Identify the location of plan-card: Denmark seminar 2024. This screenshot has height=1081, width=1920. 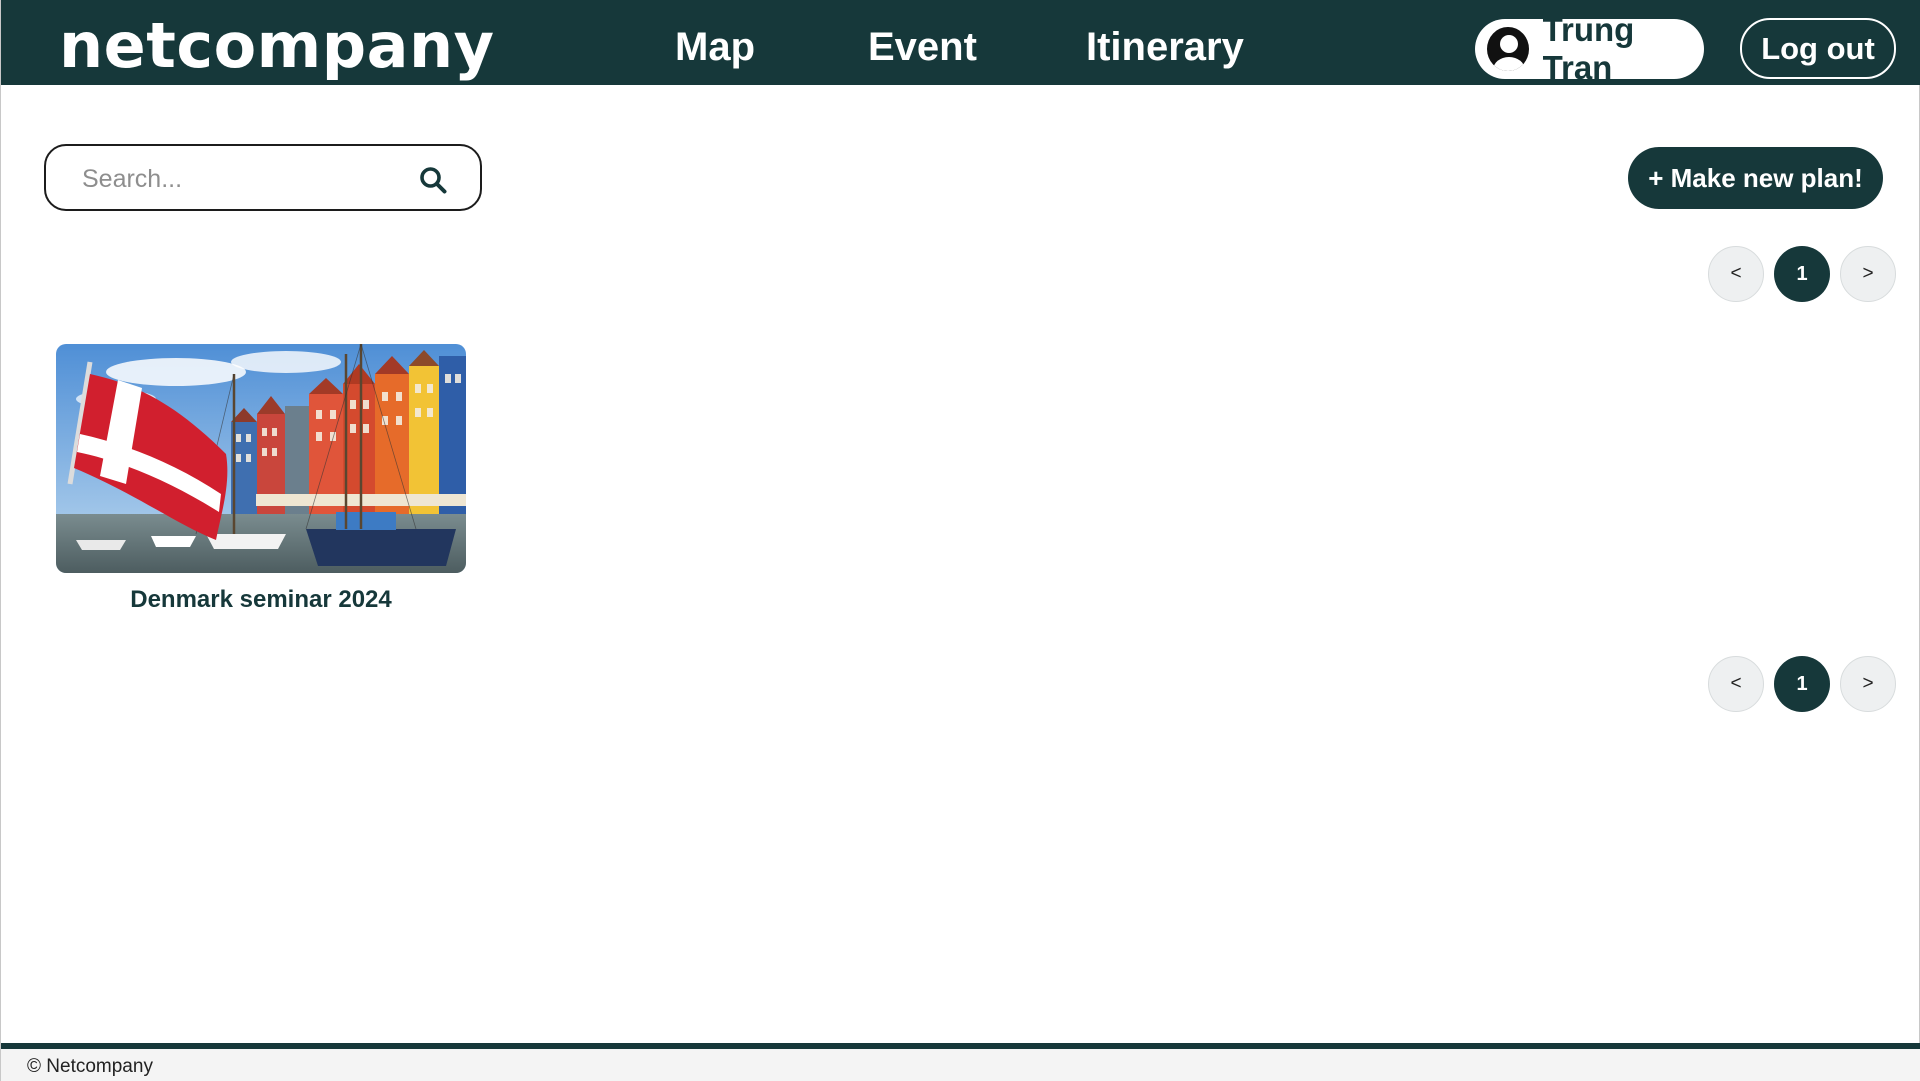
(261, 479).